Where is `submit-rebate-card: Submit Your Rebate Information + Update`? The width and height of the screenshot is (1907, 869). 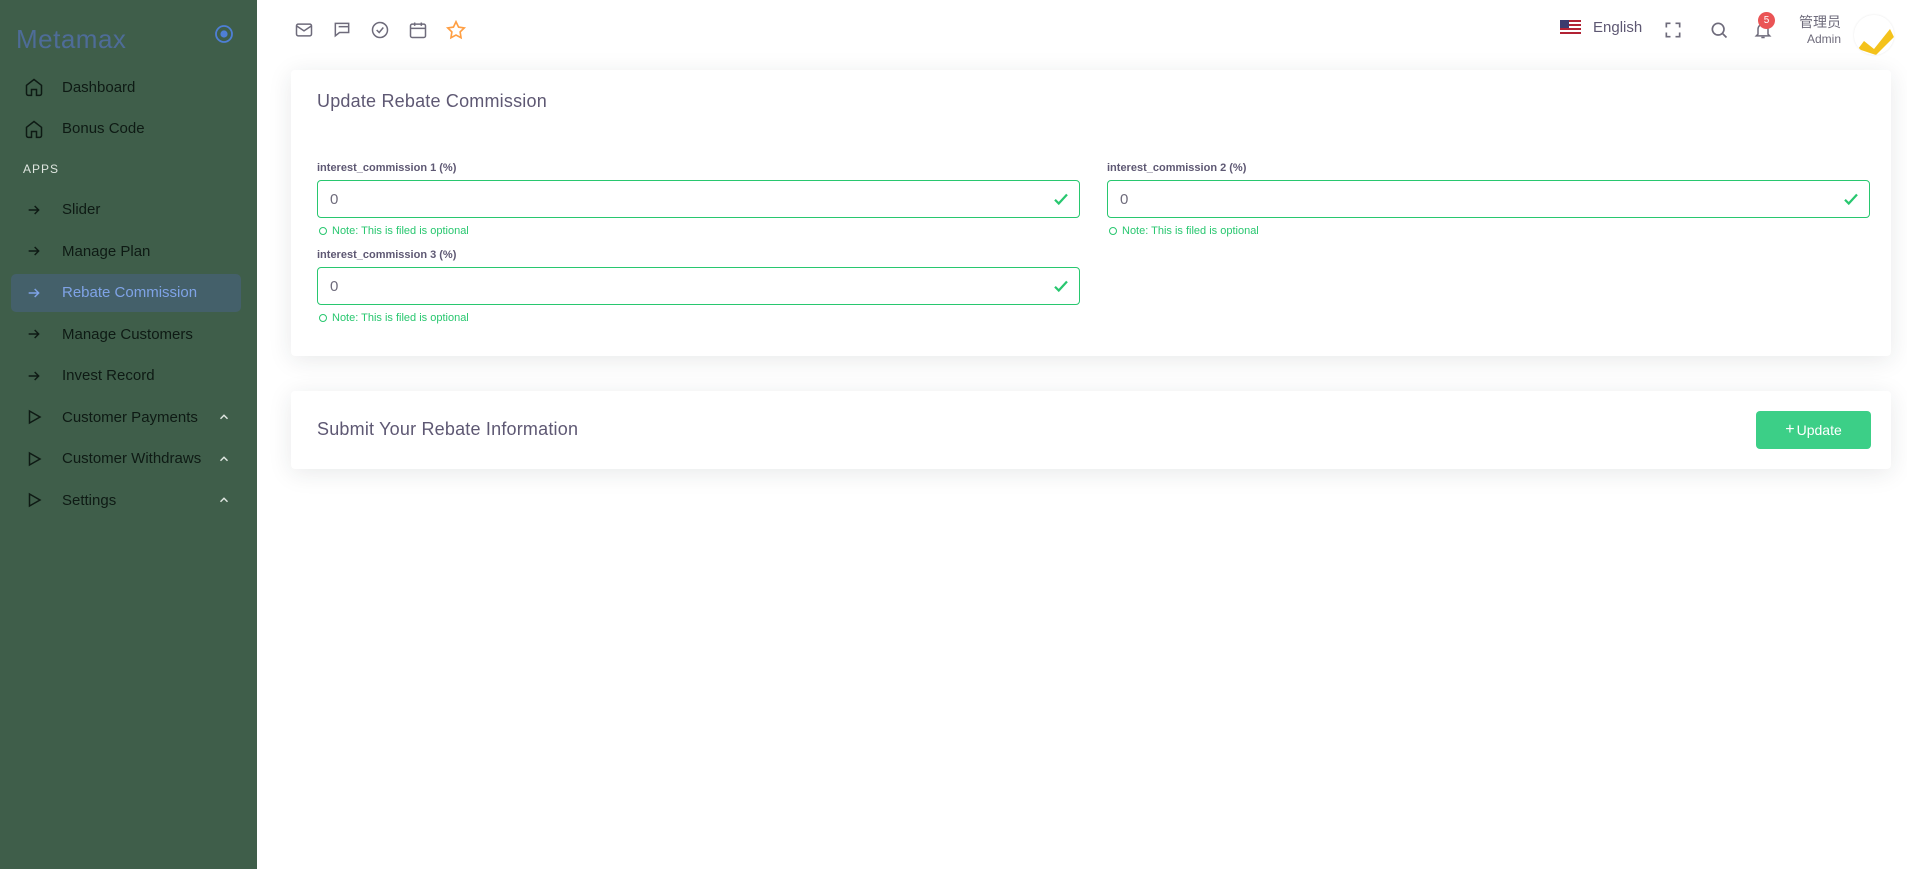
submit-rebate-card: Submit Your Rebate Information + Update is located at coordinates (1091, 430).